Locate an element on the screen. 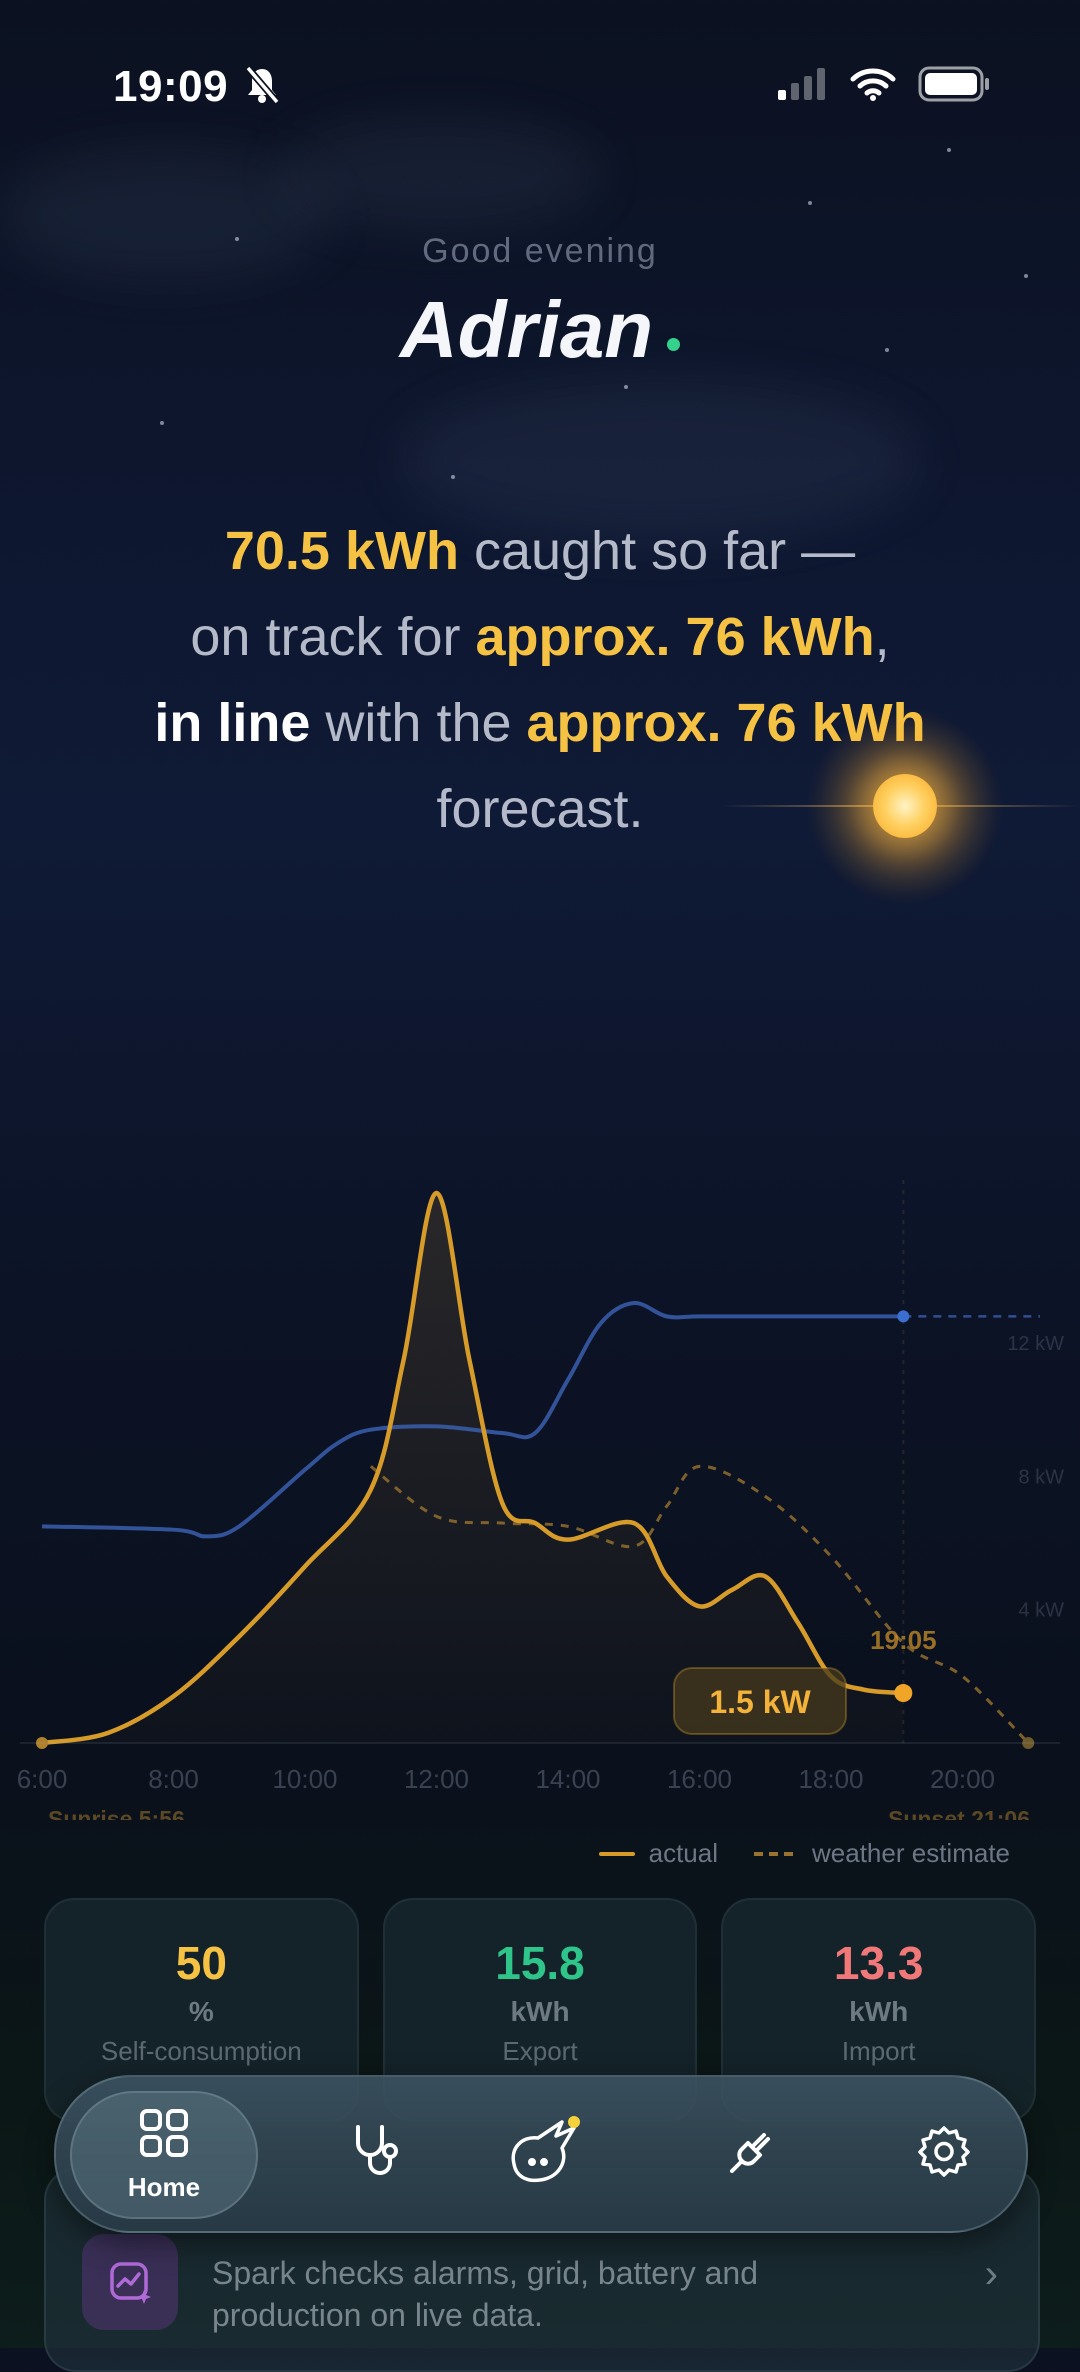 Image resolution: width=1080 pixels, height=2372 pixels. stat-label: Import is located at coordinates (878, 2051).